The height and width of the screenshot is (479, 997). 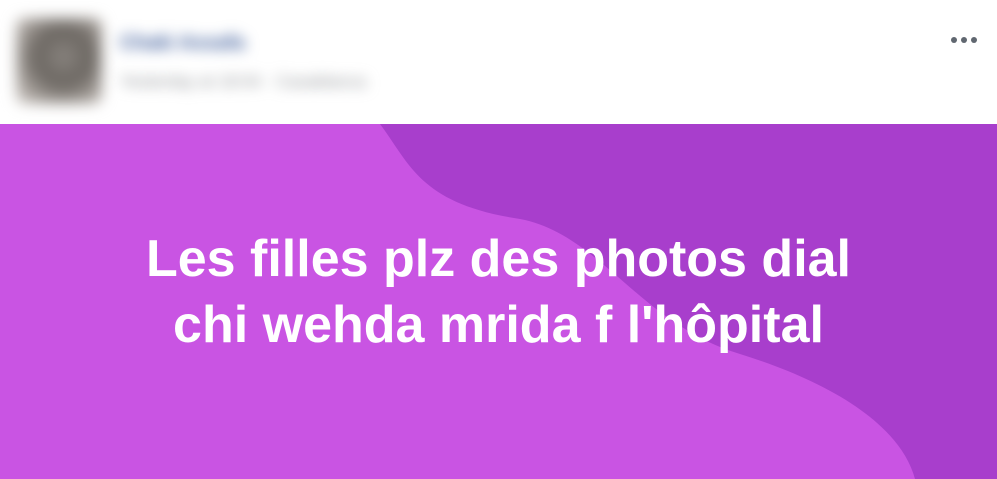 I want to click on more-options-button, so click(x=964, y=40).